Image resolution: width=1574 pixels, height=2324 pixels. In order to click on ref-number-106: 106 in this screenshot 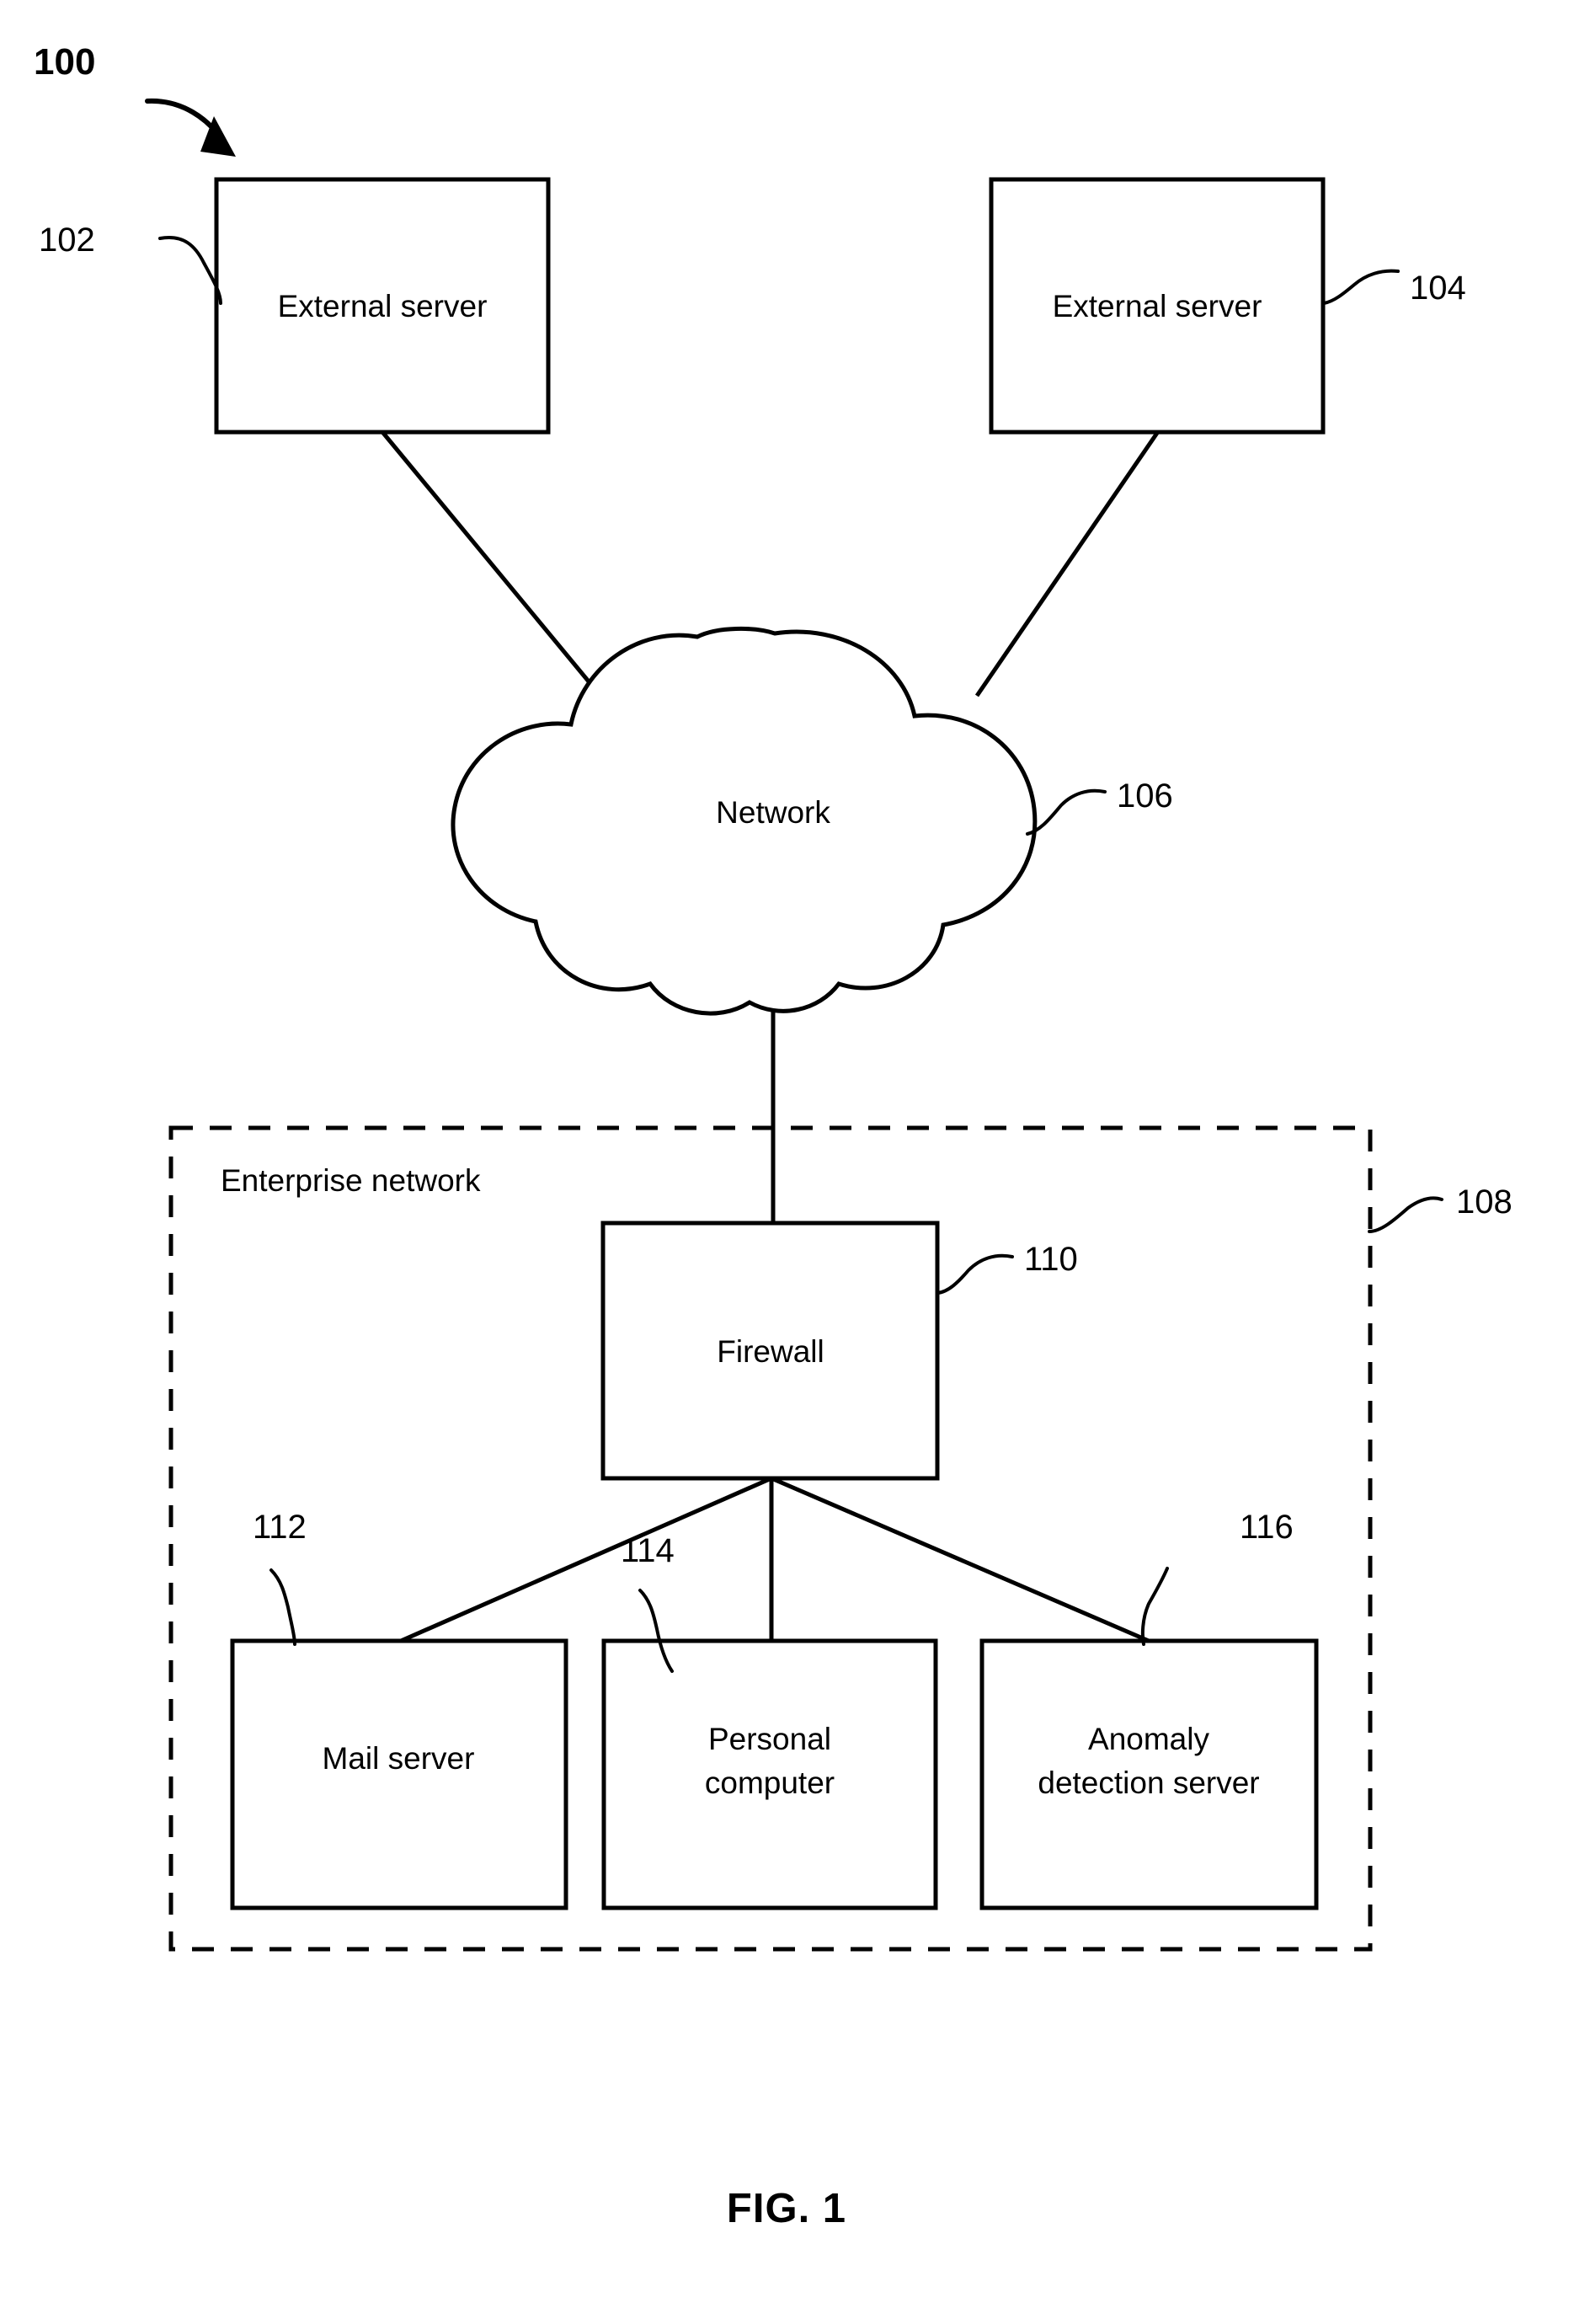, I will do `click(1145, 796)`.